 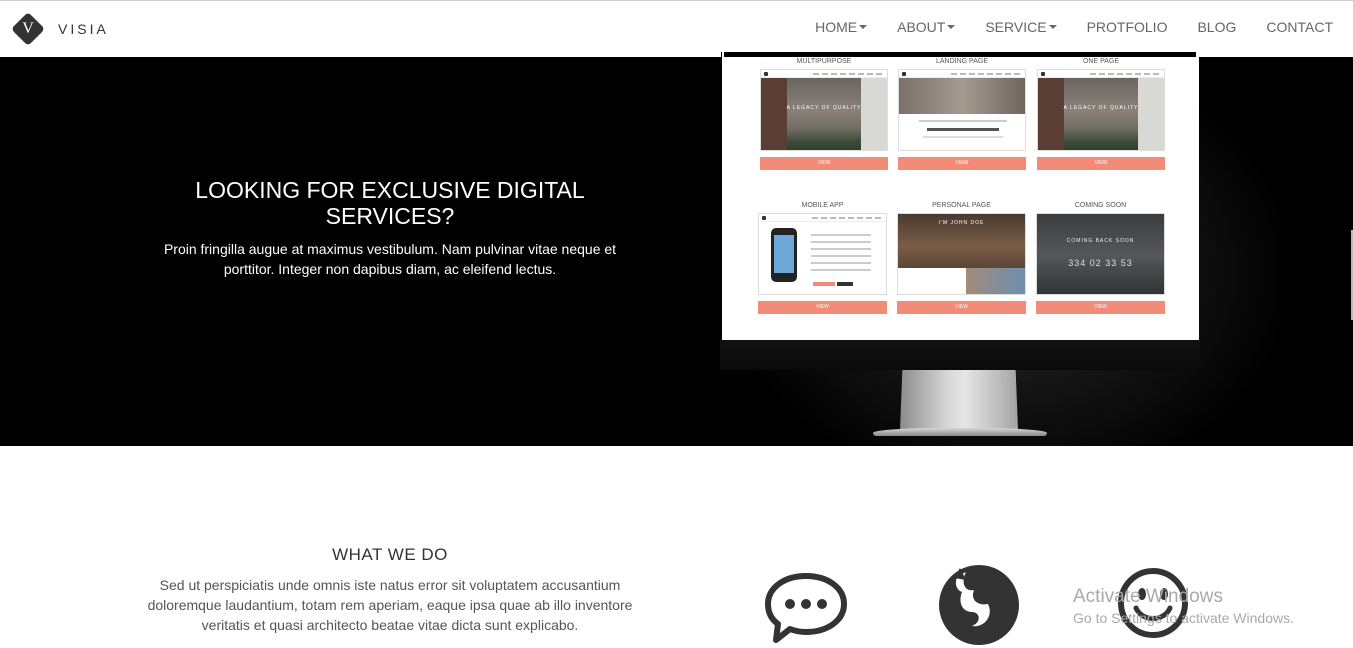 I want to click on tile-one-page: ONE PAGE A LEGACY OF QUALITY VIEW, so click(x=1101, y=113).